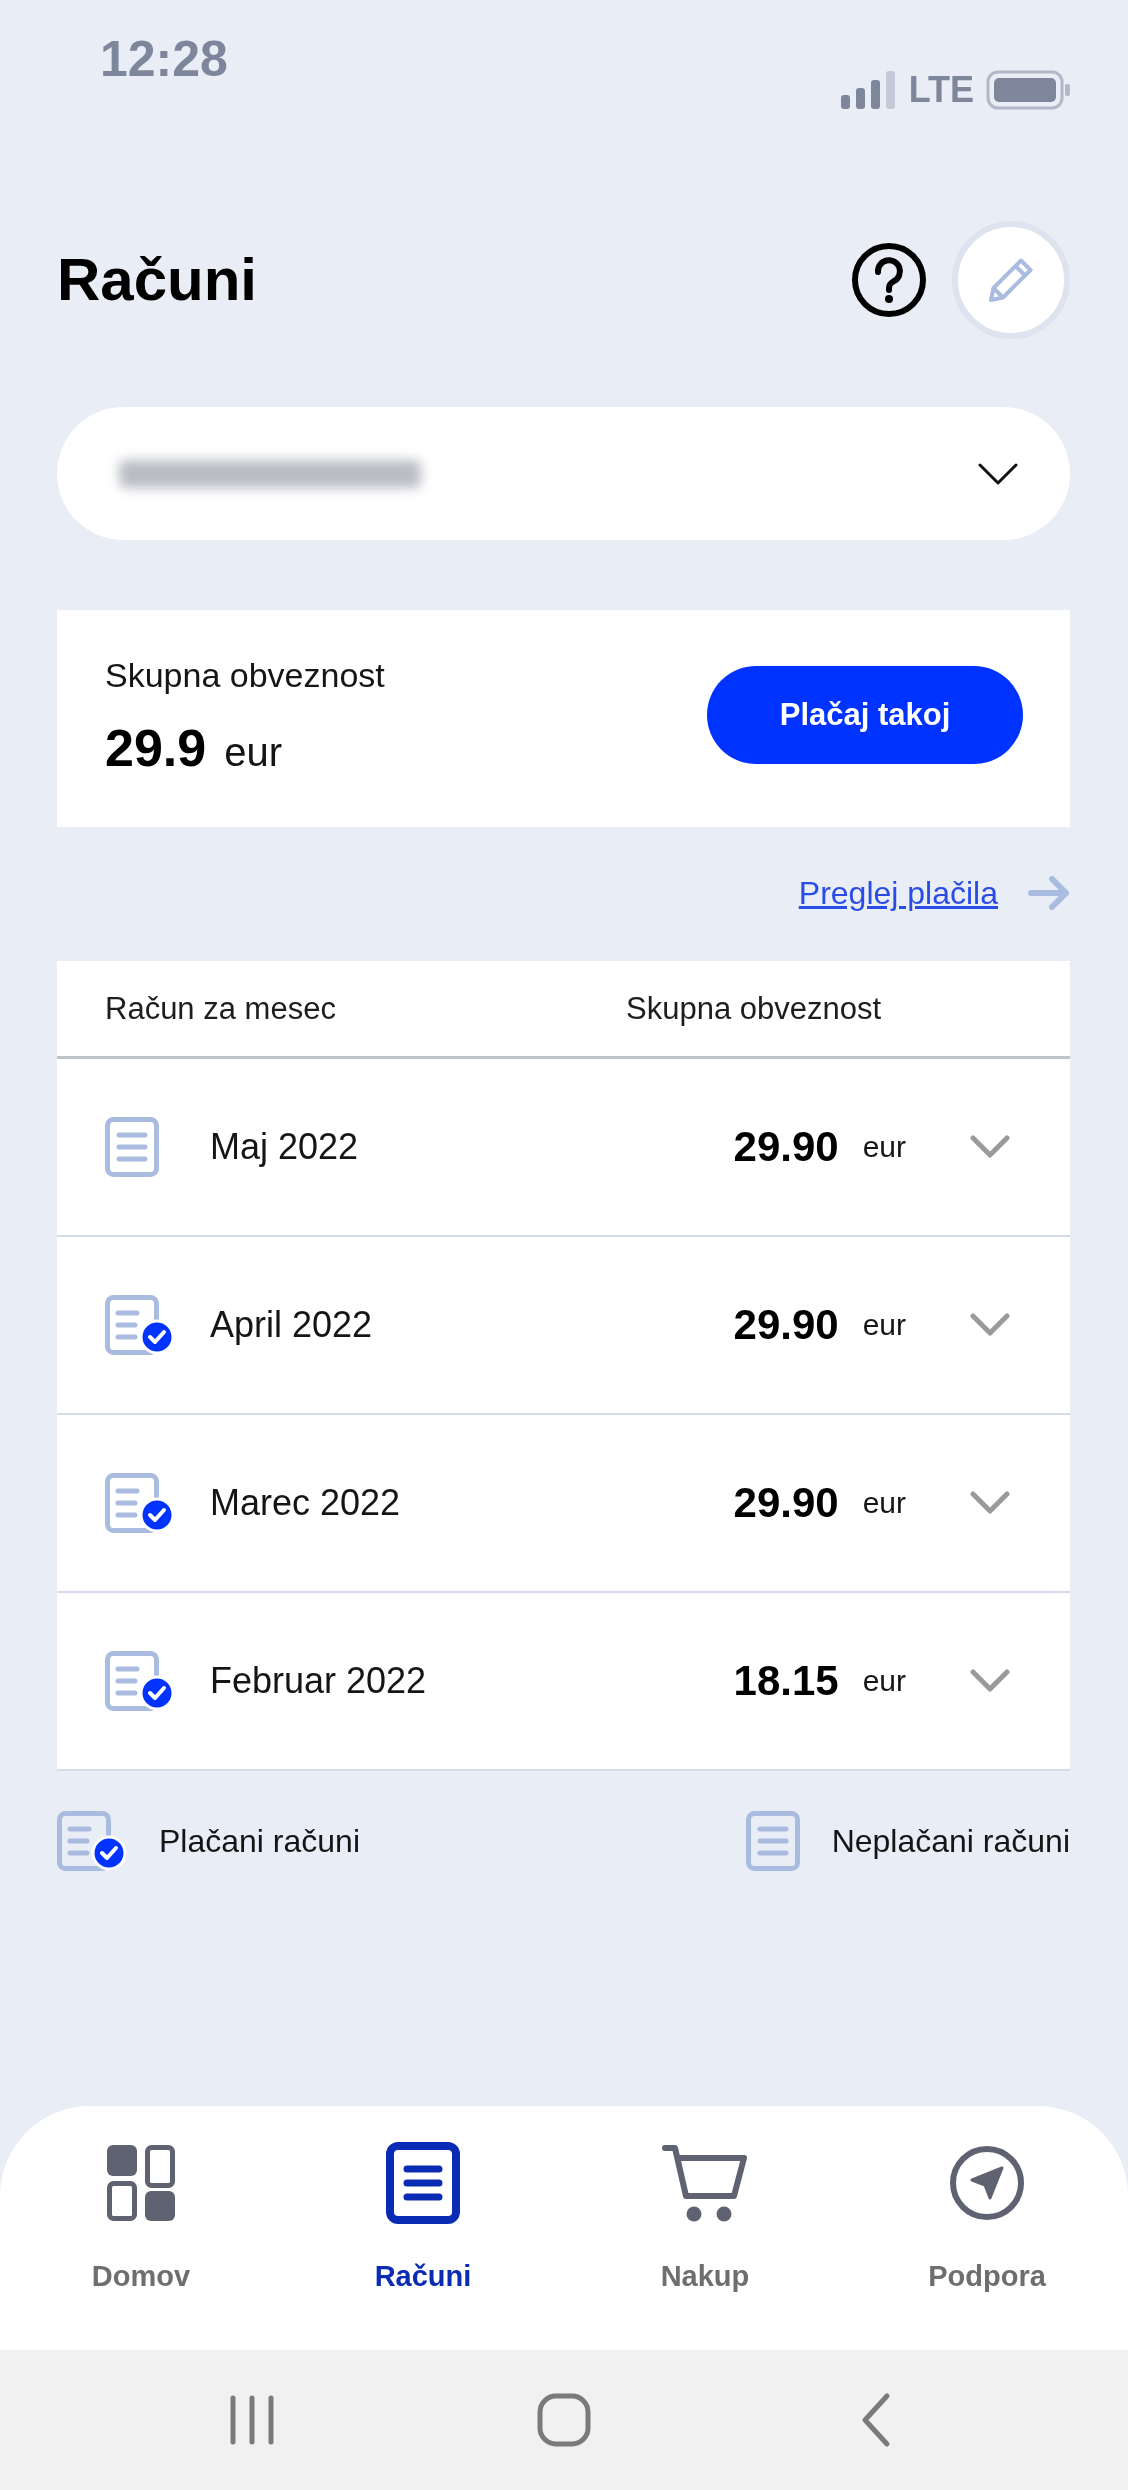  Describe the element at coordinates (141, 2228) in the screenshot. I see `nav-tab: Domov` at that location.